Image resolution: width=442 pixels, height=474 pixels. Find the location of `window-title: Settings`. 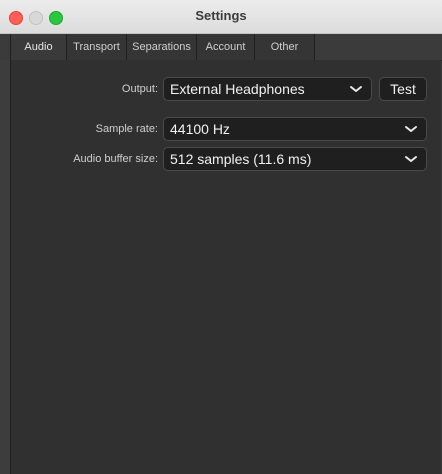

window-title: Settings is located at coordinates (221, 15).